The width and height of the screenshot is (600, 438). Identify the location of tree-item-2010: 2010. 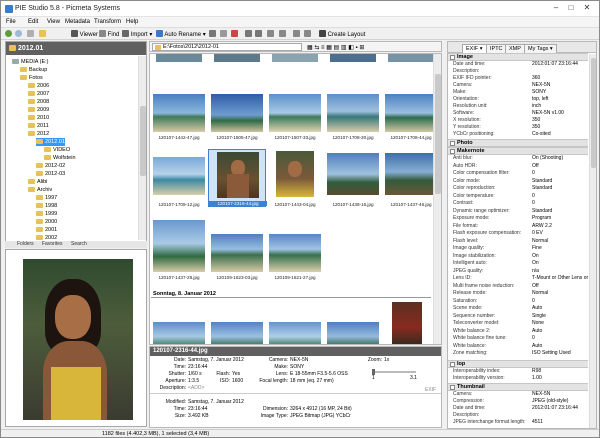
(38, 118).